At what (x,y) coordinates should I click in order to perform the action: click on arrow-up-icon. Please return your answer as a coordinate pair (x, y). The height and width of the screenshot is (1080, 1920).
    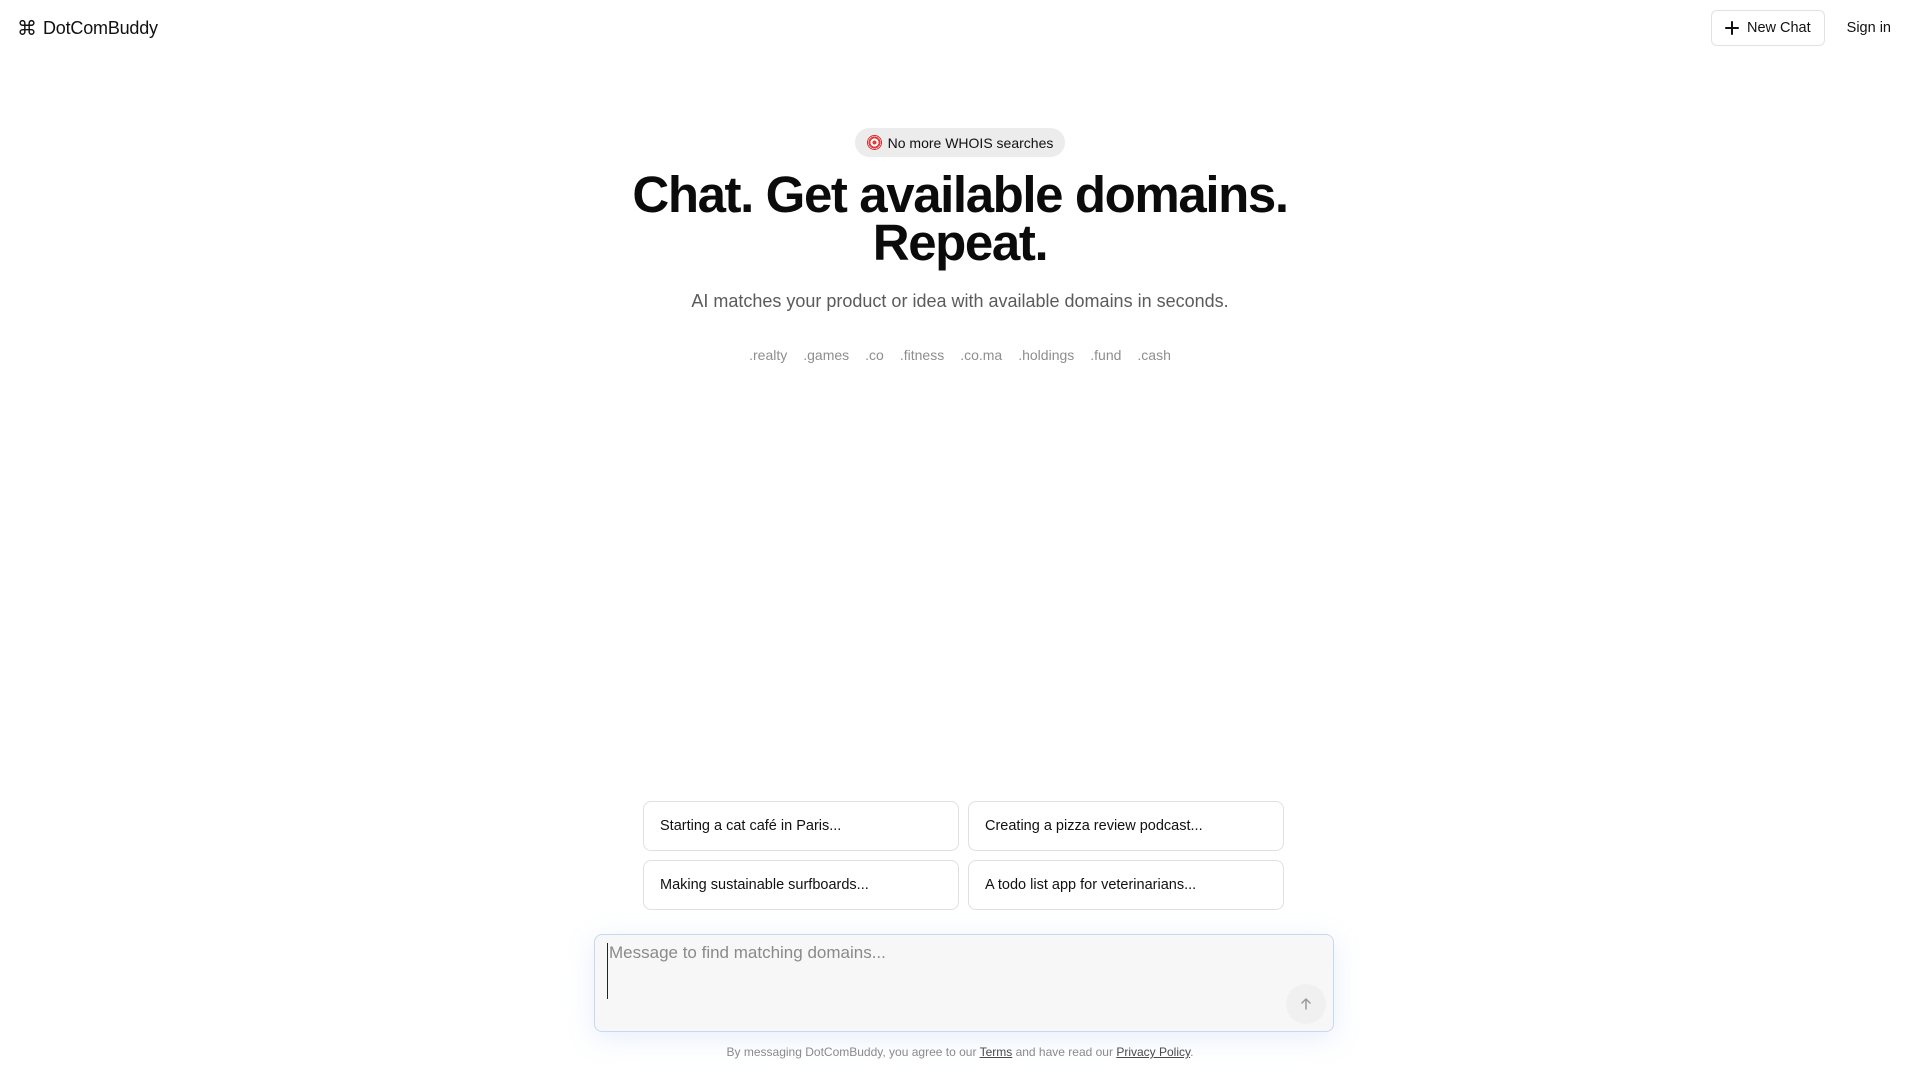
    Looking at the image, I should click on (1306, 1004).